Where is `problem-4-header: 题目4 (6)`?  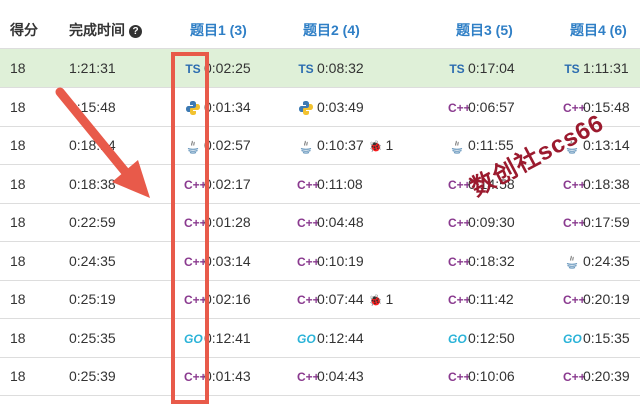
problem-4-header: 题目4 (6) is located at coordinates (598, 24).